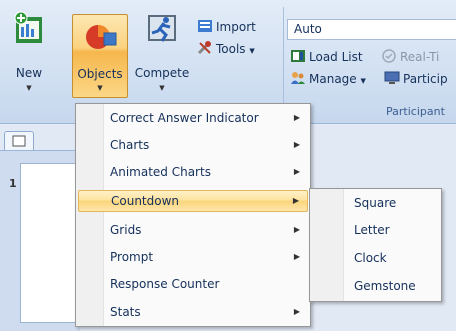 The height and width of the screenshot is (331, 456). I want to click on tools-button: Tools ▼, so click(226, 49).